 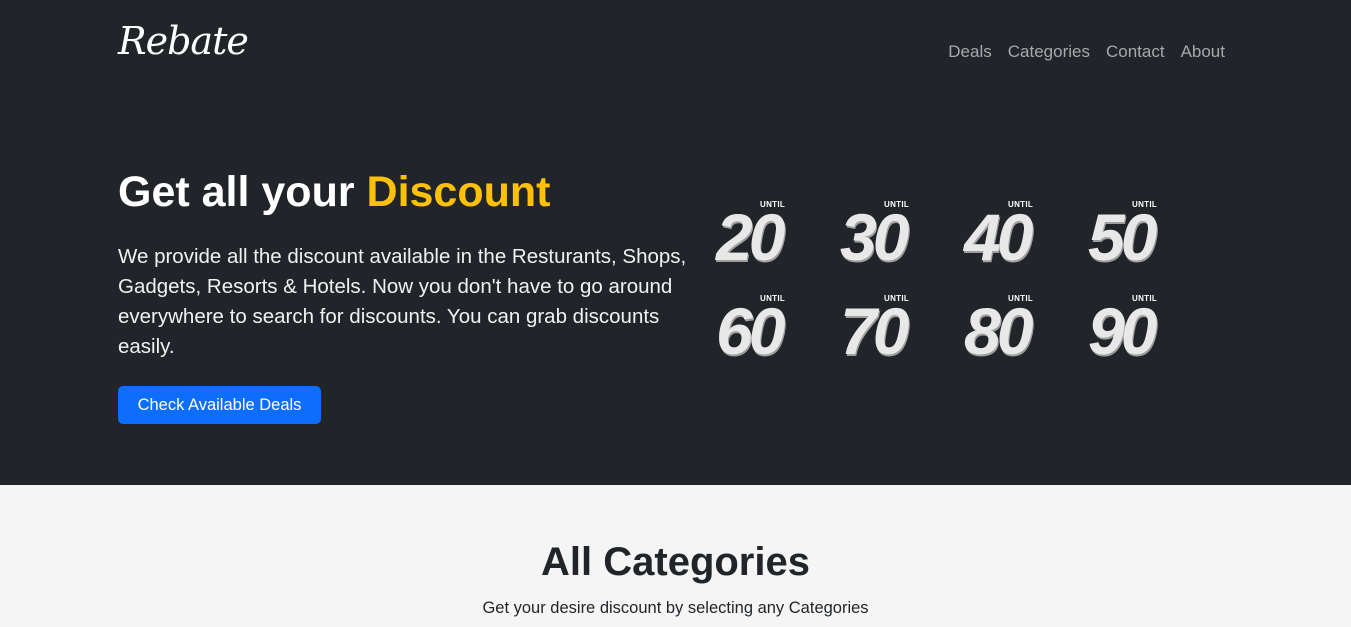 What do you see at coordinates (969, 52) in the screenshot?
I see `nav-item-deals: Deals` at bounding box center [969, 52].